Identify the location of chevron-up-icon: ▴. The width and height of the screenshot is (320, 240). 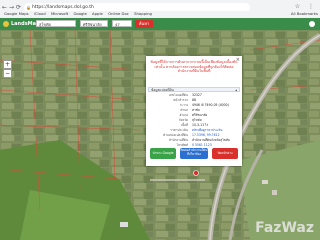
(236, 90).